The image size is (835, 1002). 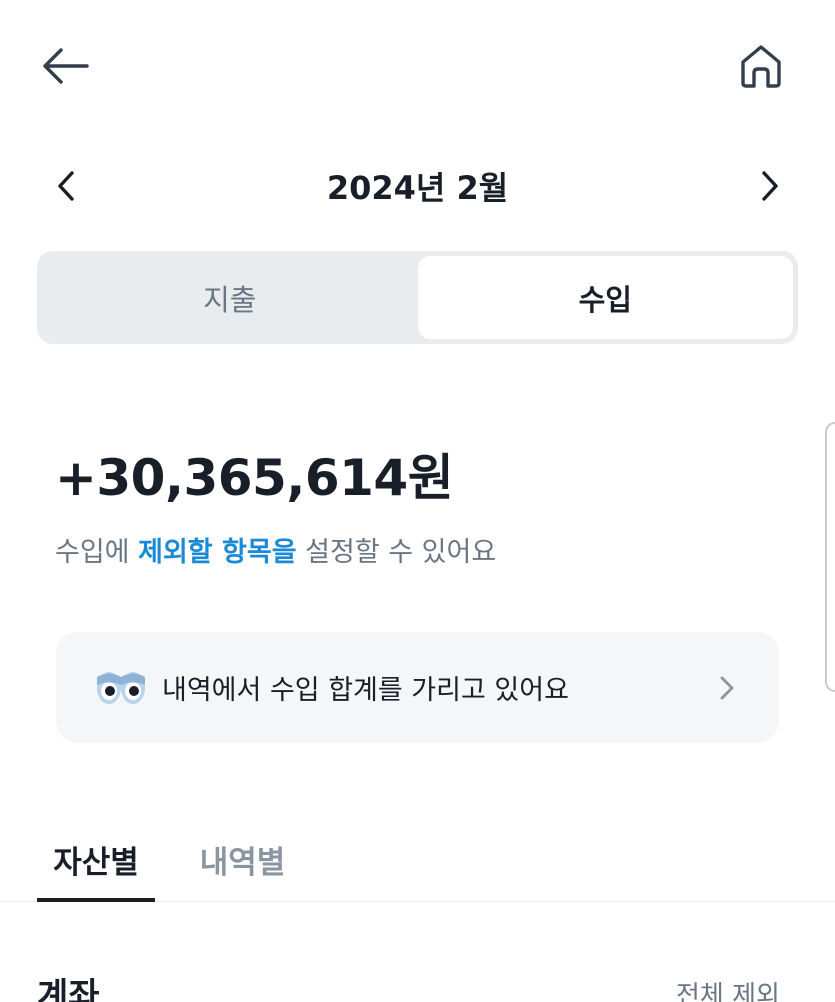 I want to click on total-amount: +30,365,614원, so click(x=254, y=478).